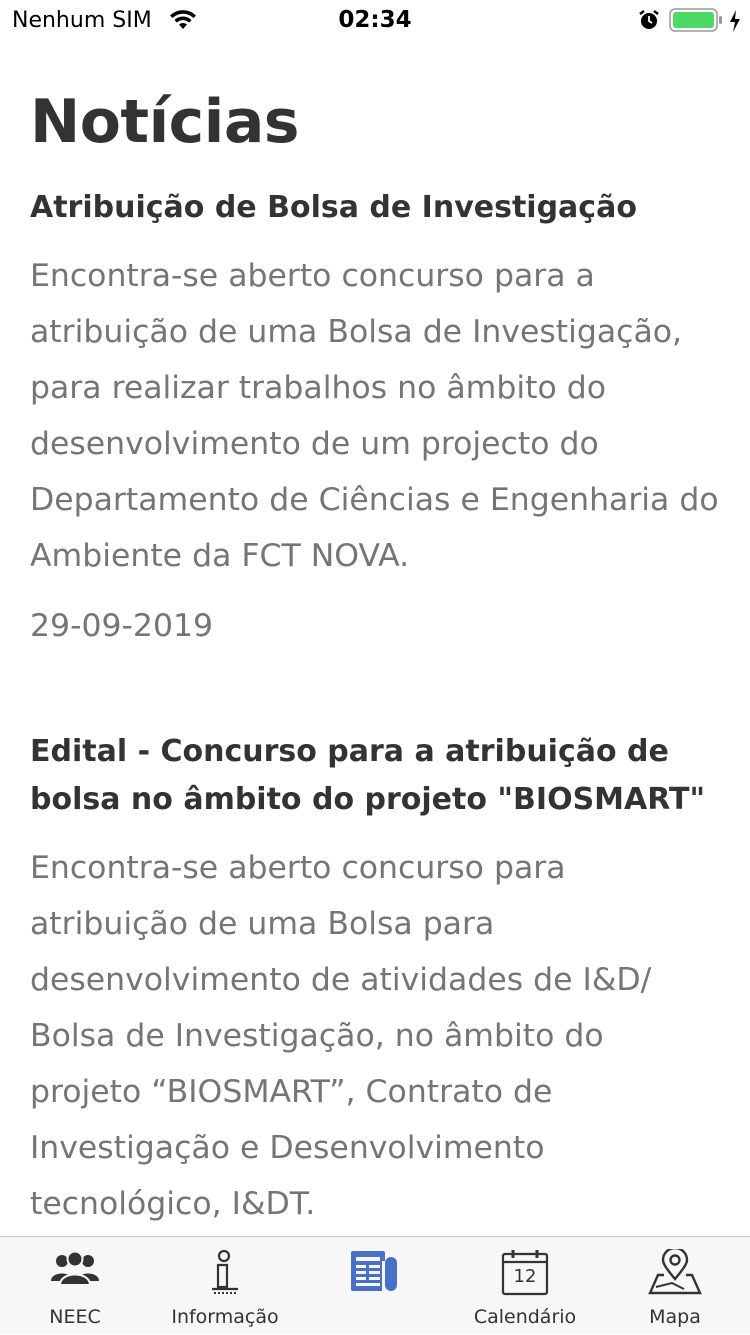 The height and width of the screenshot is (1335, 750). What do you see at coordinates (75, 1317) in the screenshot?
I see `tab-label: NEEC` at bounding box center [75, 1317].